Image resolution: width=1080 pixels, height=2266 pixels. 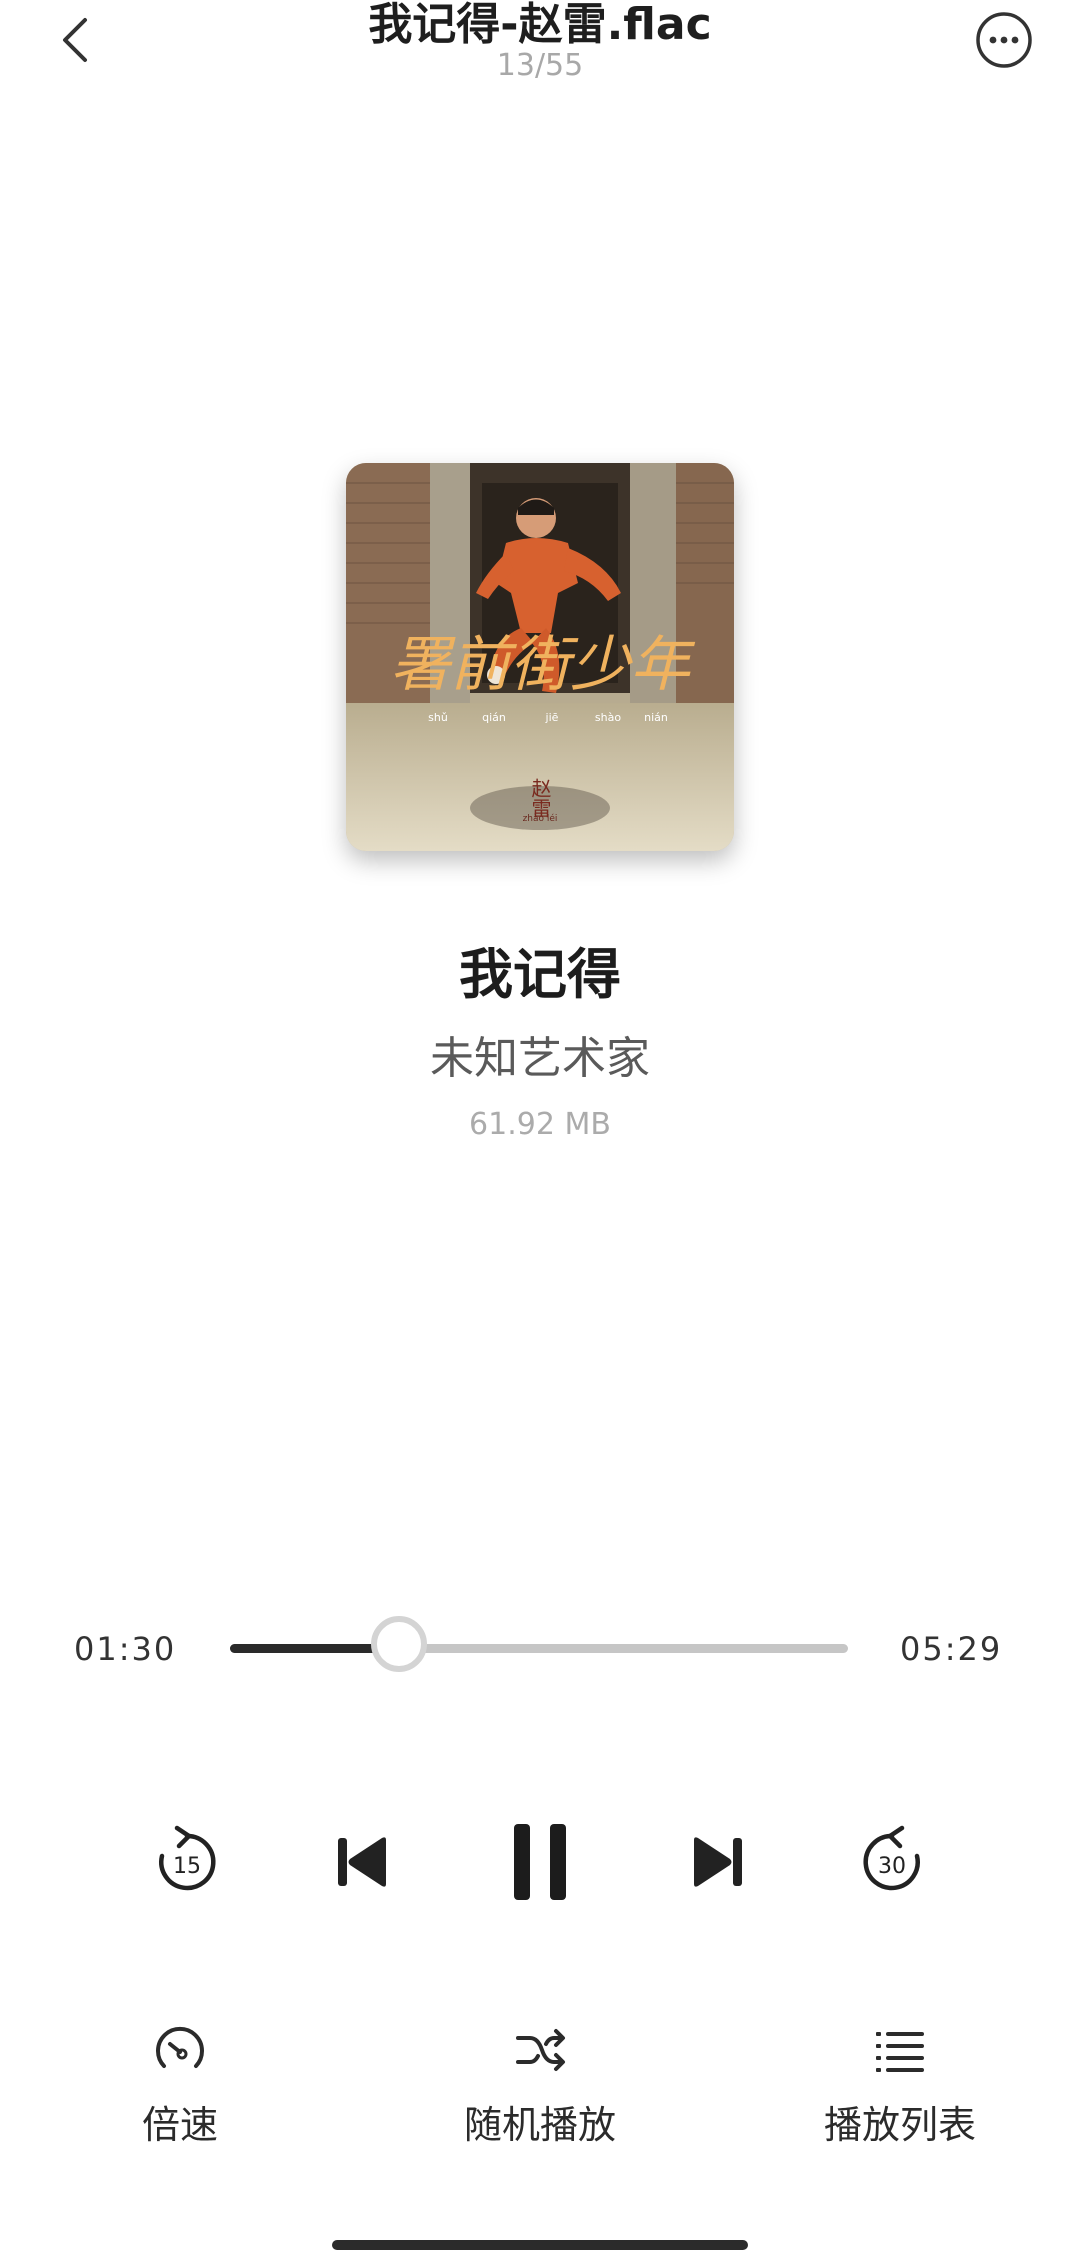 What do you see at coordinates (552, 717) in the screenshot?
I see `album-pinyin-3: jiē` at bounding box center [552, 717].